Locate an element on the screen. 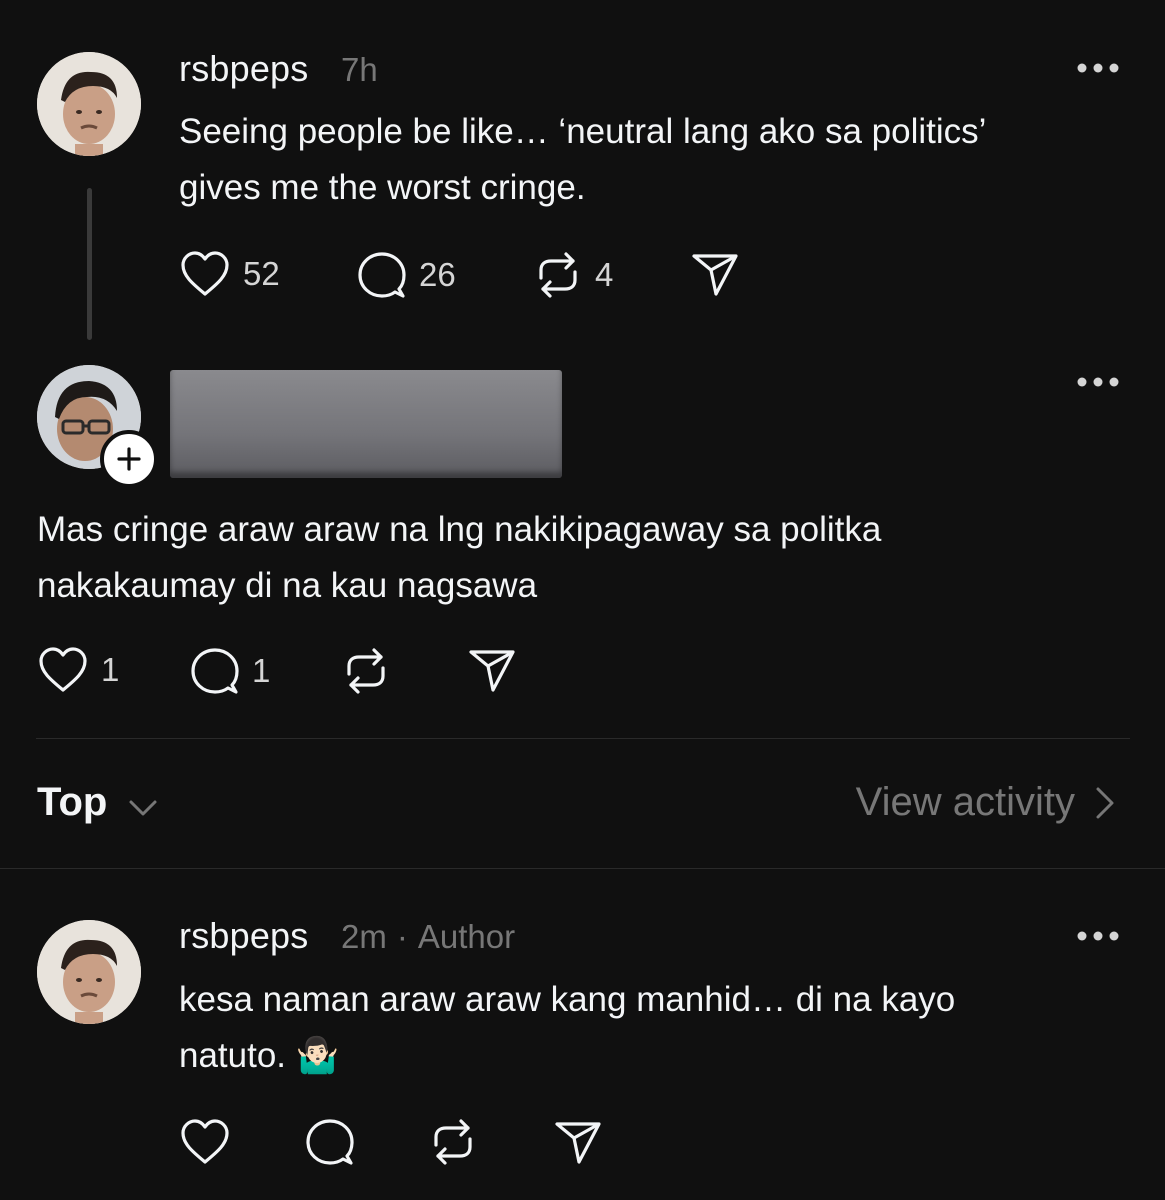  reply-button: 26 is located at coordinates (406, 275).